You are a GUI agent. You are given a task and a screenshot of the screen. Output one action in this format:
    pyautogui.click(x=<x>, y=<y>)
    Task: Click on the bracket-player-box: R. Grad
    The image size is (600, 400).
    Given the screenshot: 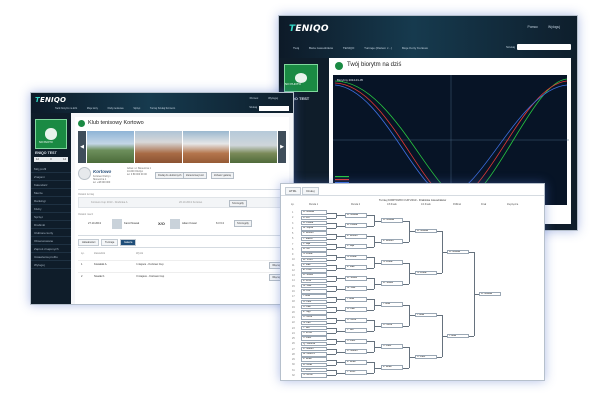 What is the action you would take?
    pyautogui.click(x=314, y=365)
    